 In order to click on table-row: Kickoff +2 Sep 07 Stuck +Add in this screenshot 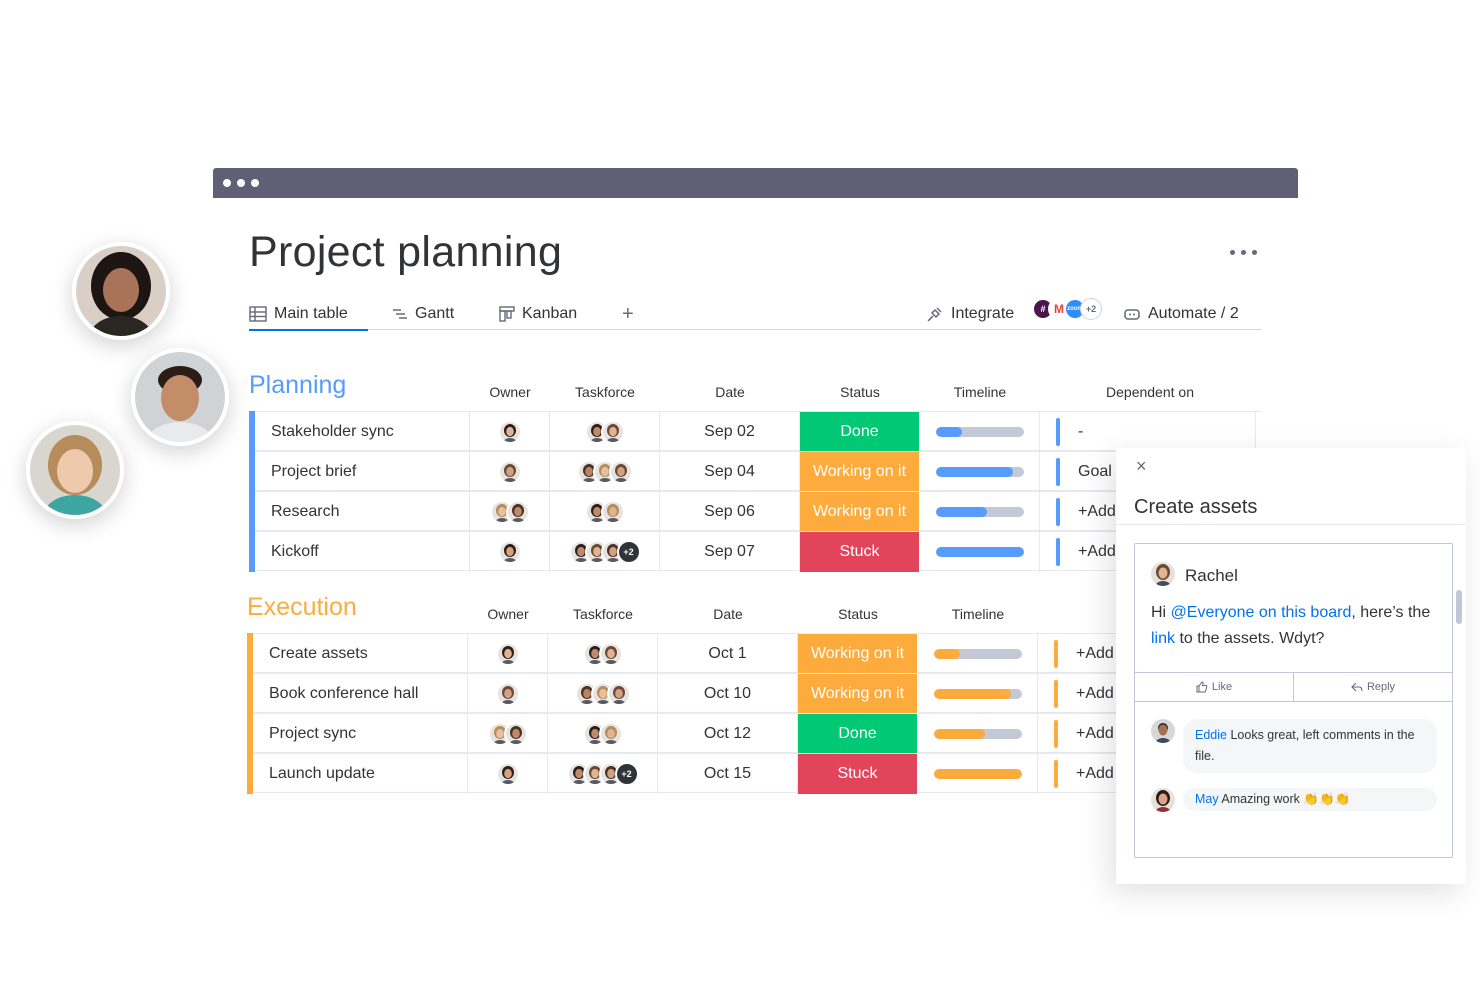, I will do `click(758, 551)`.